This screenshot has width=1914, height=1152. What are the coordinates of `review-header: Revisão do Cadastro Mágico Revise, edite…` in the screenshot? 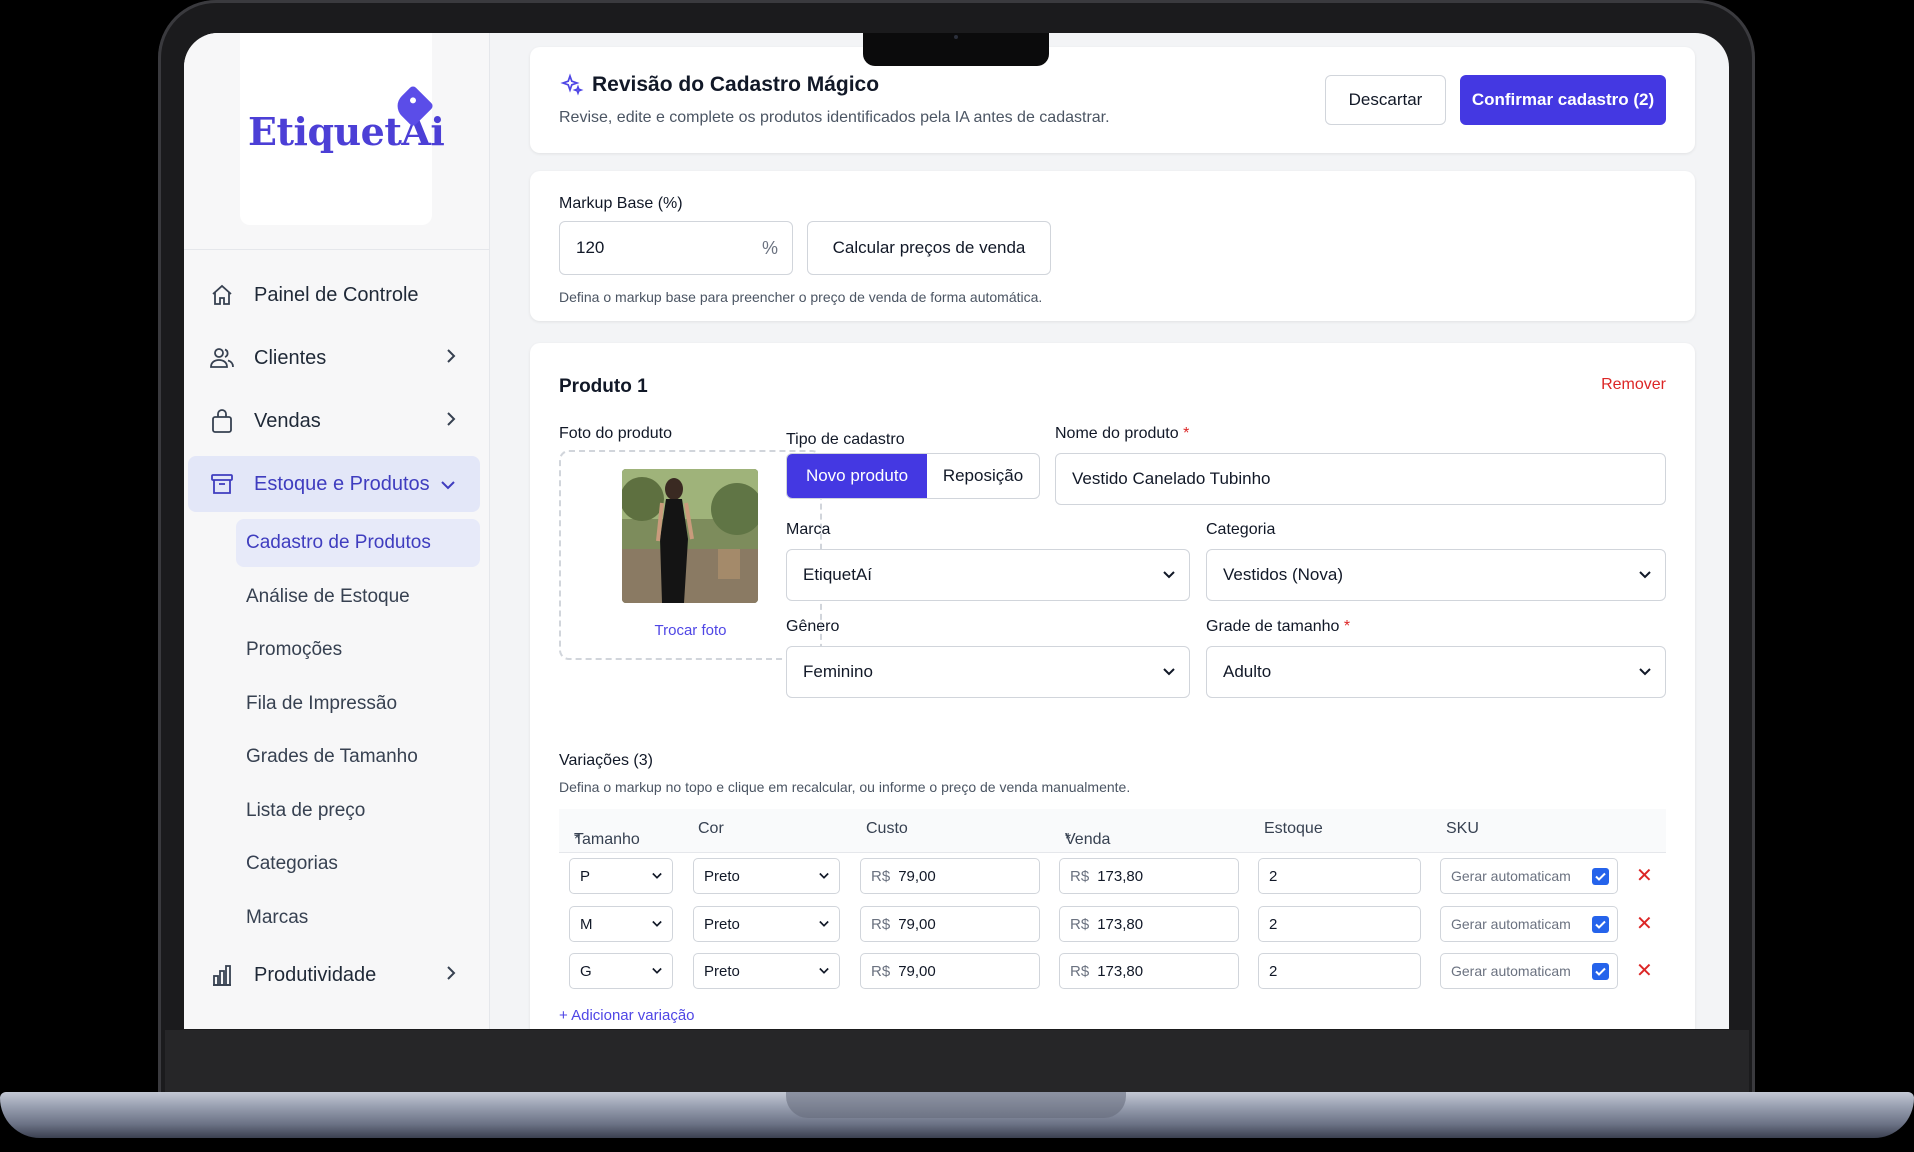 It's located at (1112, 100).